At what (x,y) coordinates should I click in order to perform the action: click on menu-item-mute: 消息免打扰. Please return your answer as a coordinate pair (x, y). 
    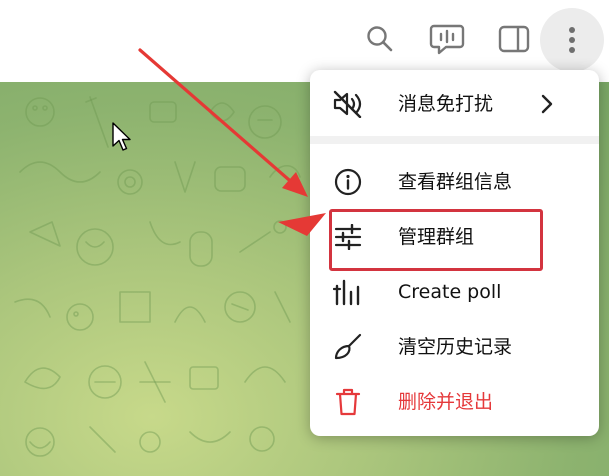
    Looking at the image, I should click on (454, 104).